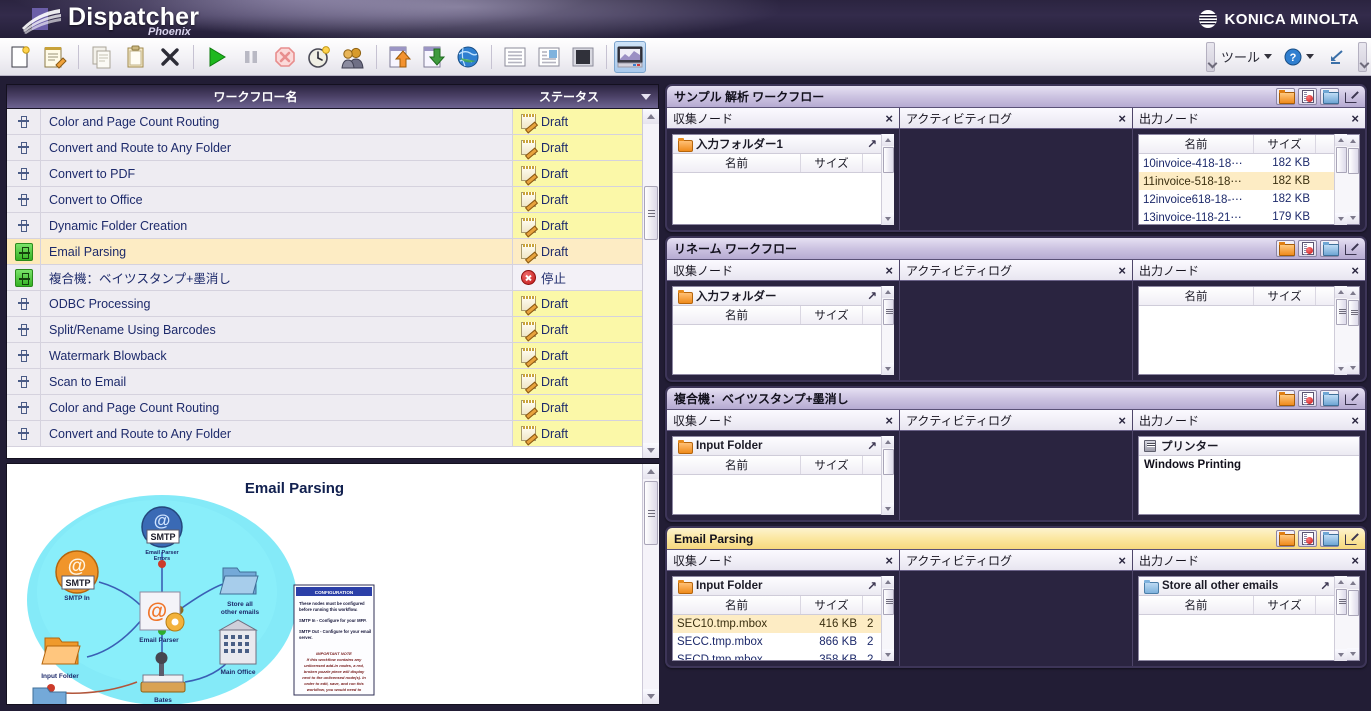  What do you see at coordinates (1016, 539) in the screenshot?
I see `panel-title-bar: Email Parsing` at bounding box center [1016, 539].